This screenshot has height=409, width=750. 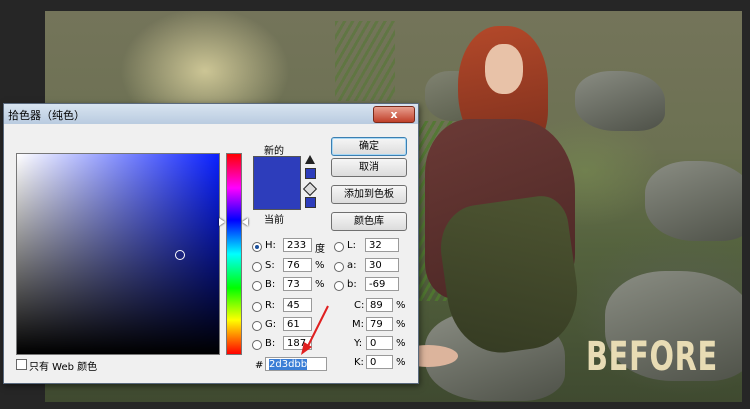 What do you see at coordinates (271, 324) in the screenshot?
I see `green-label: G:` at bounding box center [271, 324].